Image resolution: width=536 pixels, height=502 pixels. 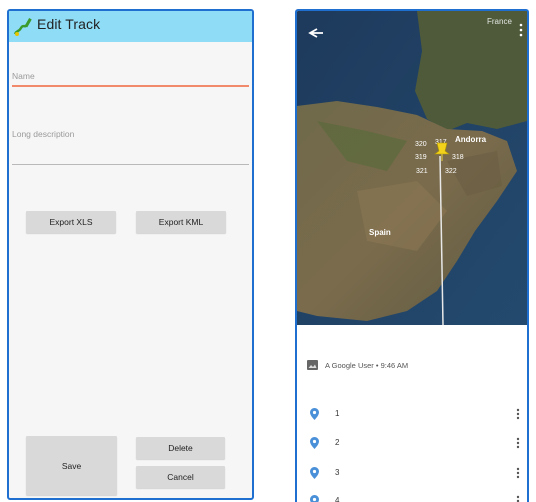 I want to click on map-marker-label: 320, so click(x=421, y=144).